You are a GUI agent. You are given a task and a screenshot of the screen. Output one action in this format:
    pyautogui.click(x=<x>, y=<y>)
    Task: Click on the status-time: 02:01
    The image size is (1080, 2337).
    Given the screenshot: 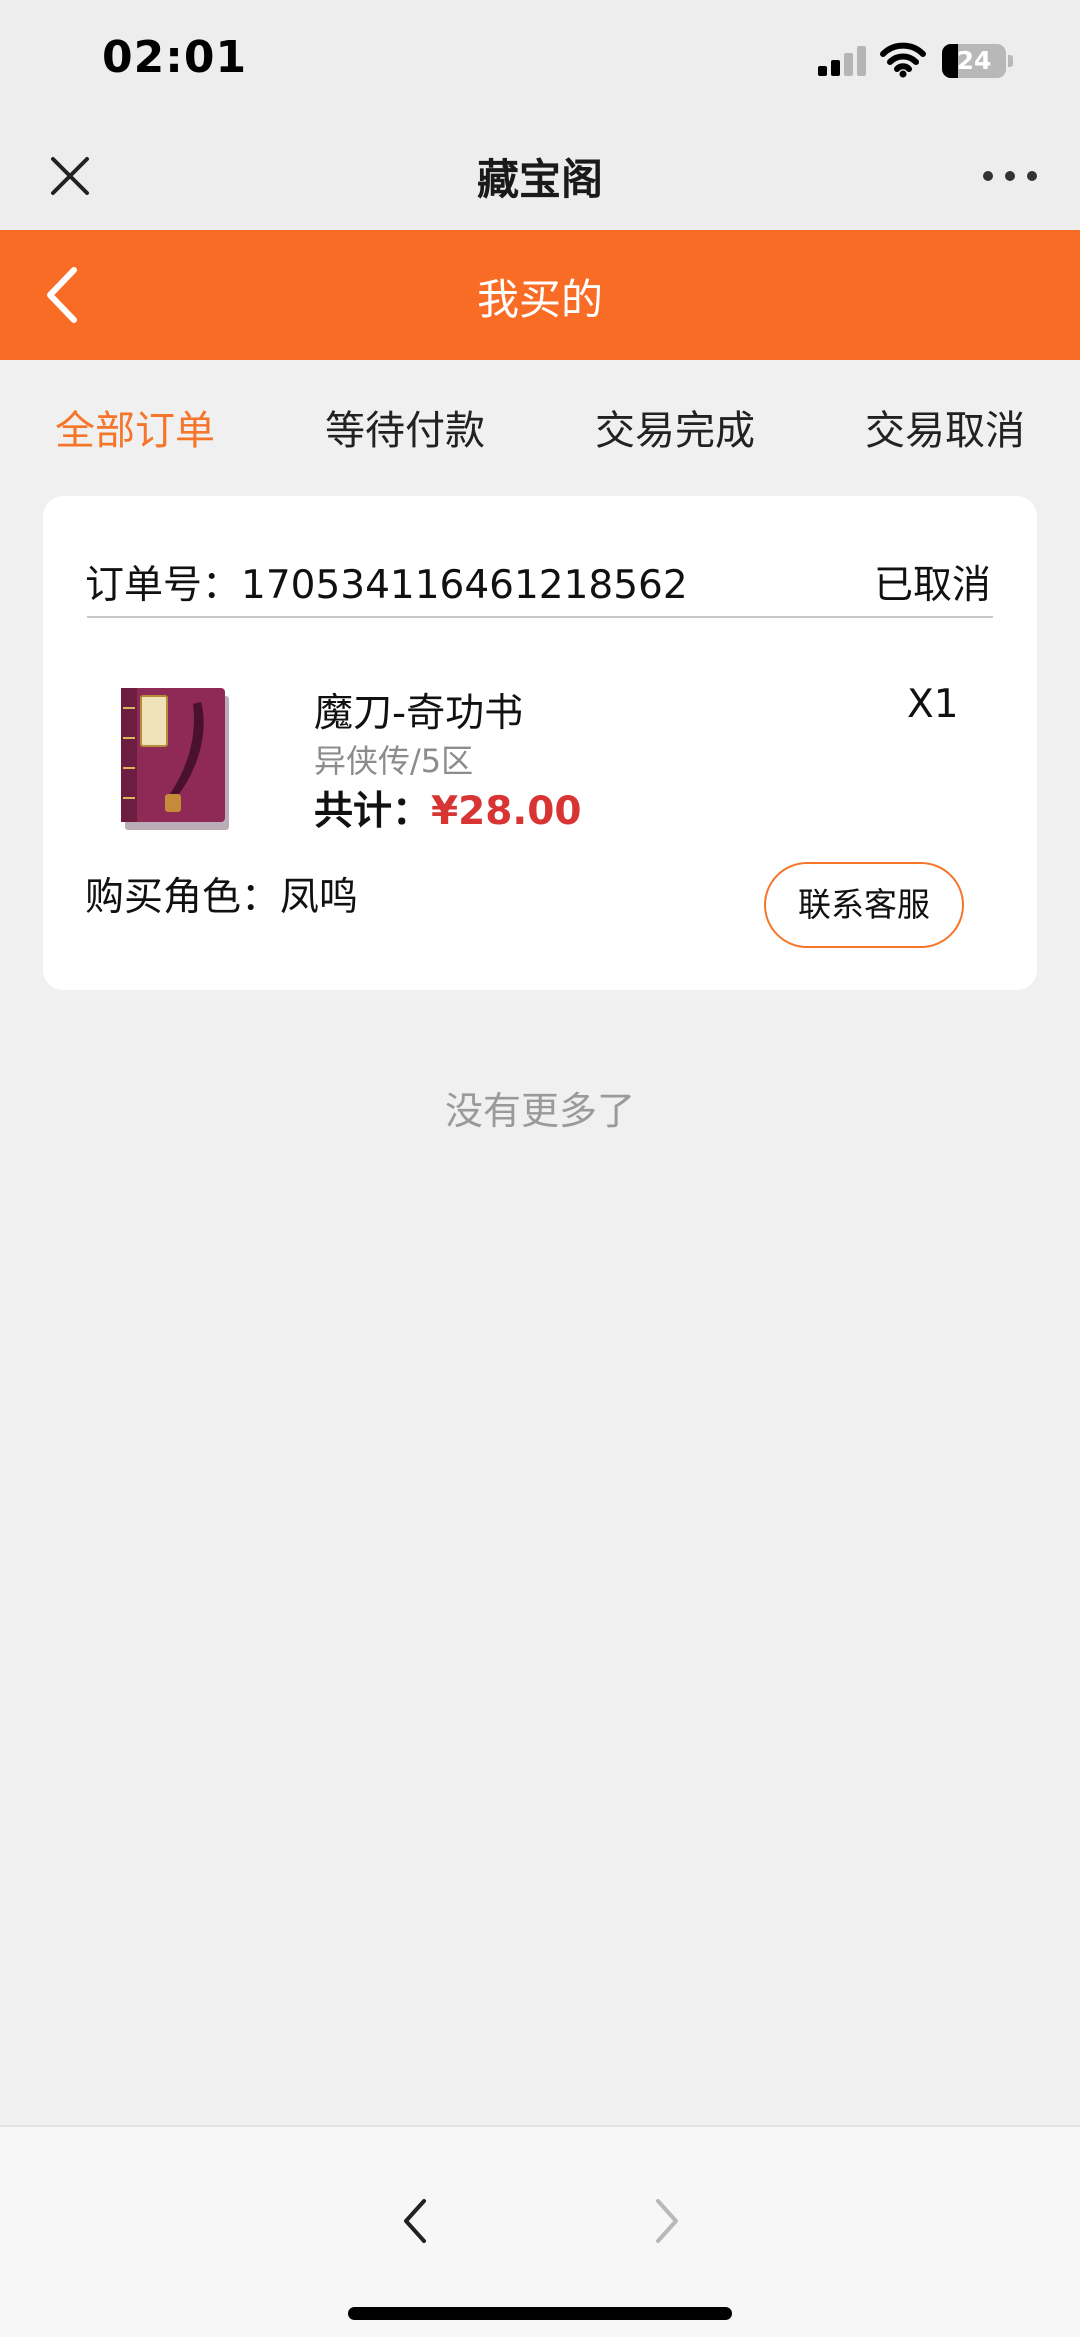 What is the action you would take?
    pyautogui.click(x=175, y=57)
    